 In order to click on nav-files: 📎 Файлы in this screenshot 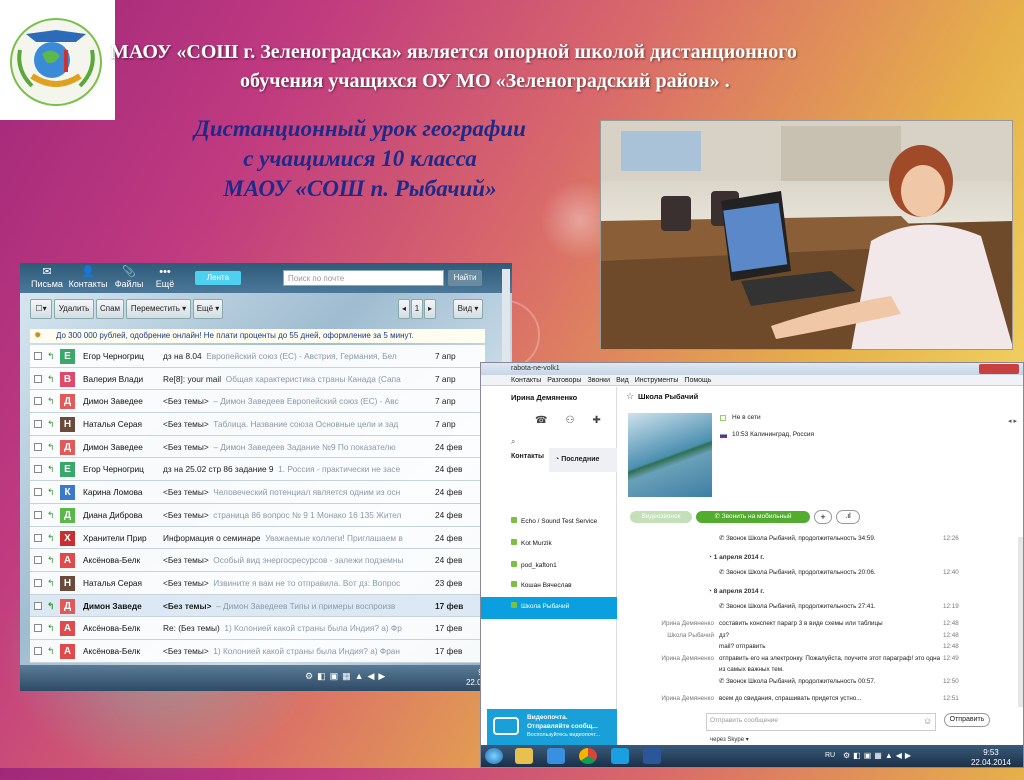, I will do `click(129, 277)`.